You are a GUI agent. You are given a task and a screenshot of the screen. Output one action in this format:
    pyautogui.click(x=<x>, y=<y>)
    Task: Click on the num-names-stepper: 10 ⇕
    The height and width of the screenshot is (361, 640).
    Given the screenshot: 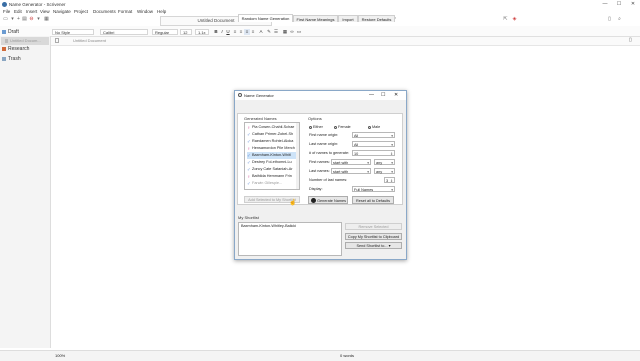 What is the action you would take?
    pyautogui.click(x=373, y=153)
    